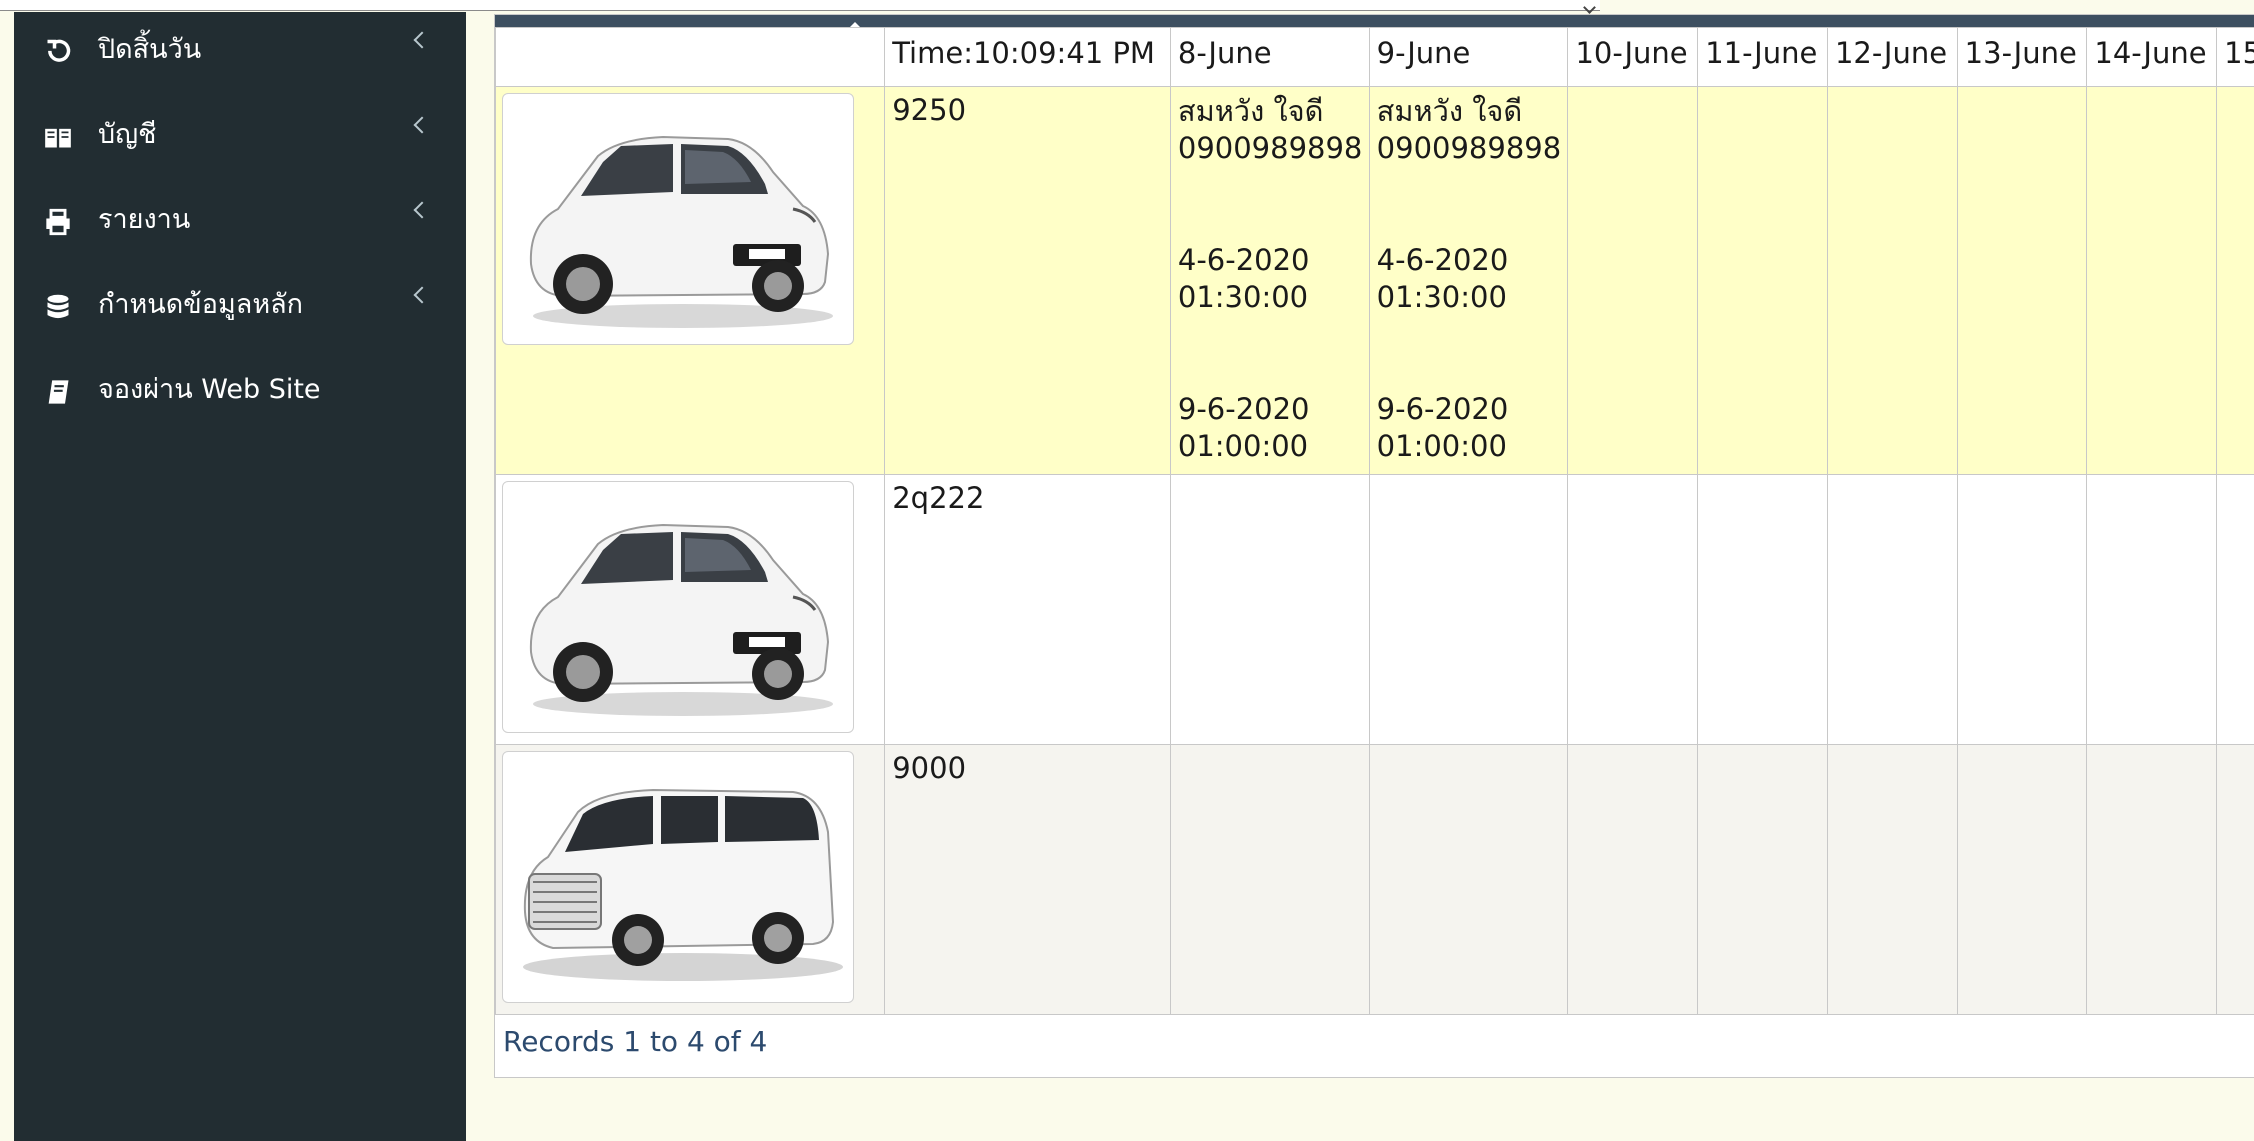  Describe the element at coordinates (2022, 57) in the screenshot. I see `column-header-date: 13-June` at that location.